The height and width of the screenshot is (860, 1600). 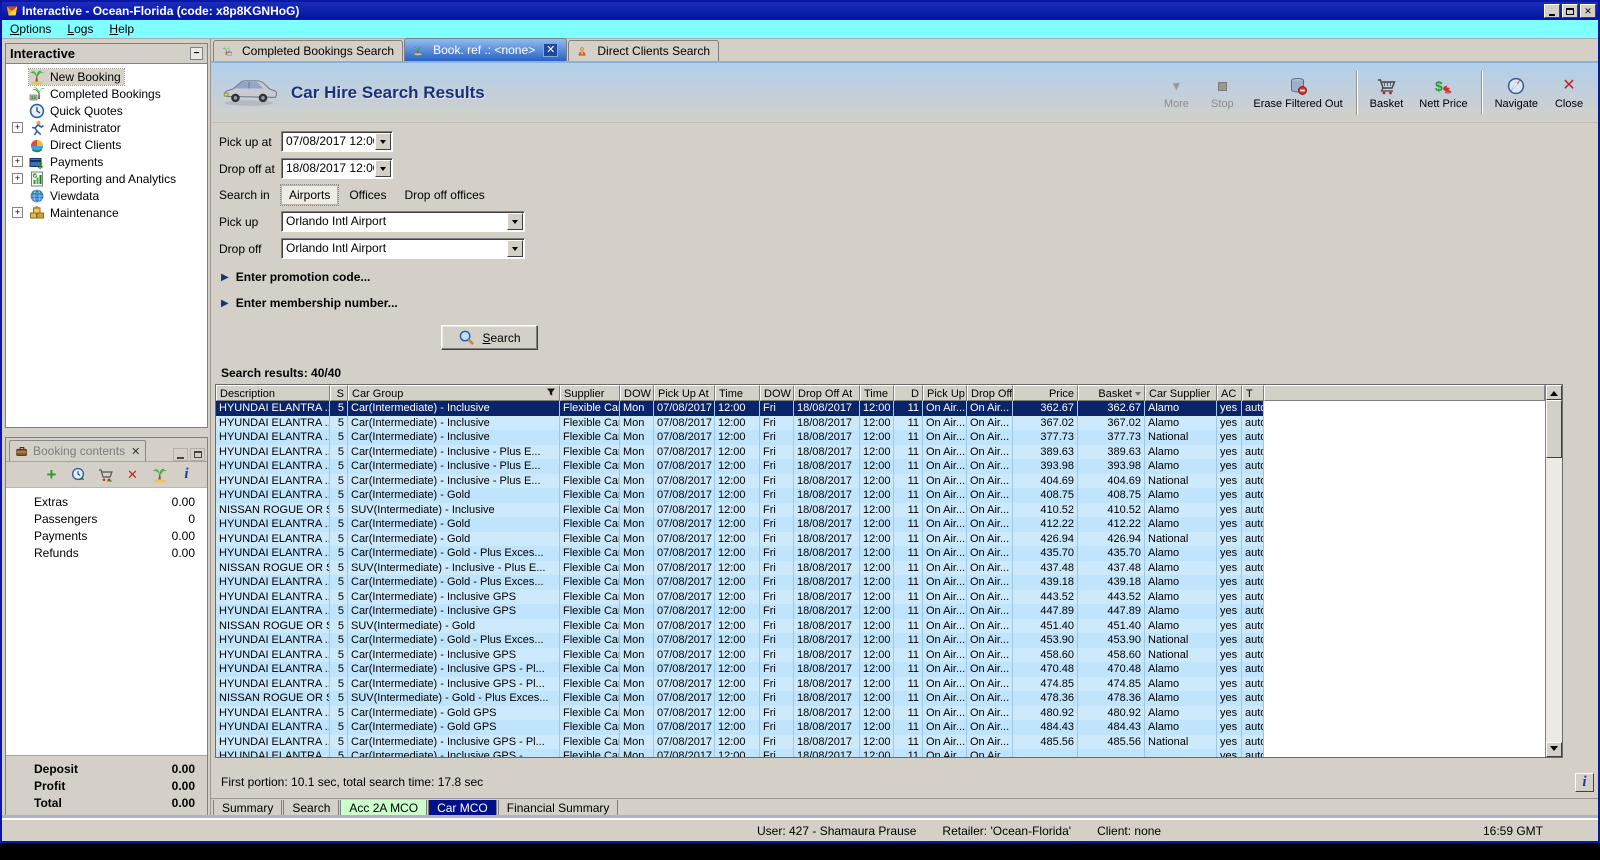 What do you see at coordinates (444, 195) in the screenshot?
I see `search-in-option-drop-off-offices: Drop off offices` at bounding box center [444, 195].